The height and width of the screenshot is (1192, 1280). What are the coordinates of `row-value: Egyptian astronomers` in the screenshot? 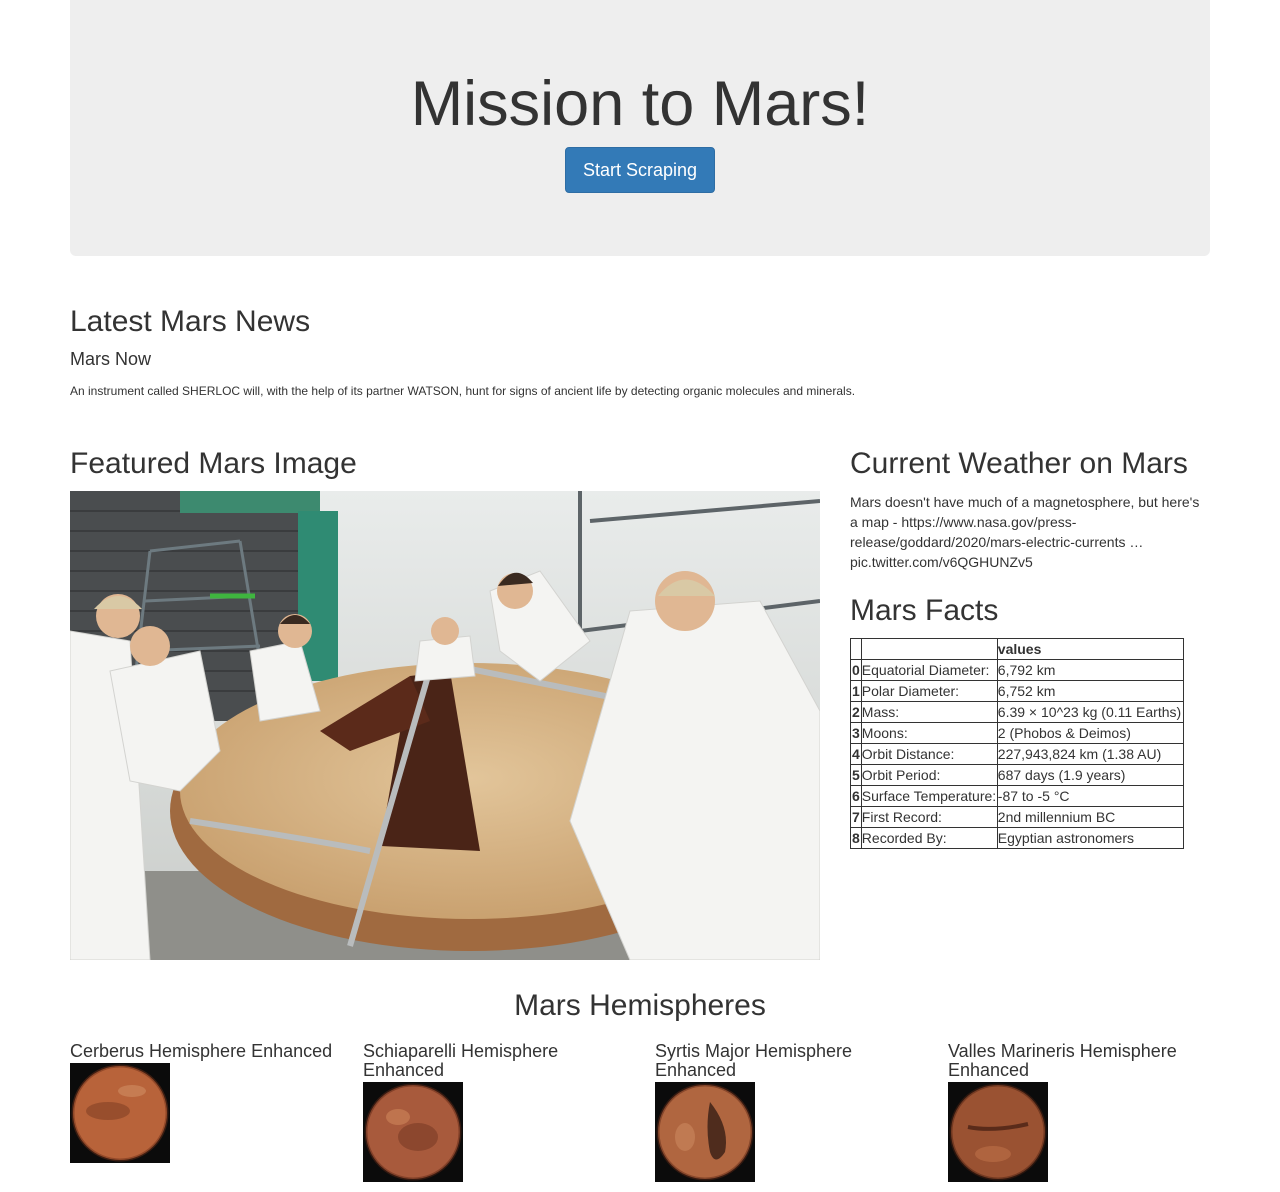 It's located at (1090, 838).